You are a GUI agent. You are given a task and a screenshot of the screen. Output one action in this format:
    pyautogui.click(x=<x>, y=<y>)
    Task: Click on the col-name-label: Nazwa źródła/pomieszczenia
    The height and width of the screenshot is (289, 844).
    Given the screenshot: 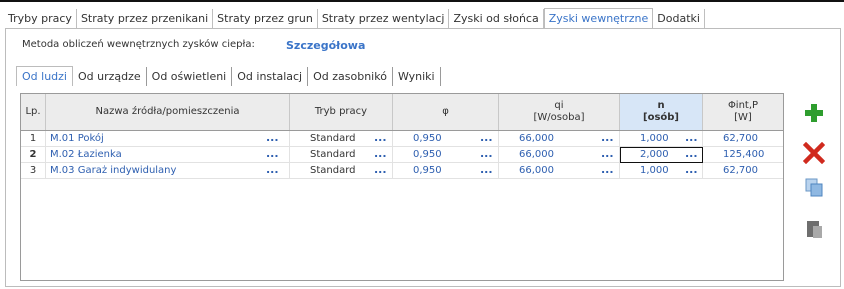 What is the action you would take?
    pyautogui.click(x=167, y=111)
    